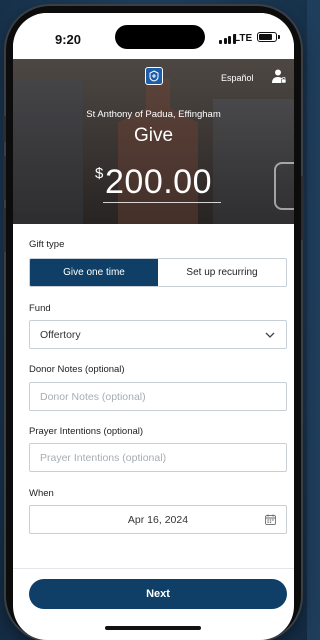 Image resolution: width=320 pixels, height=640 pixels. What do you see at coordinates (270, 335) in the screenshot?
I see `chevron-down-icon` at bounding box center [270, 335].